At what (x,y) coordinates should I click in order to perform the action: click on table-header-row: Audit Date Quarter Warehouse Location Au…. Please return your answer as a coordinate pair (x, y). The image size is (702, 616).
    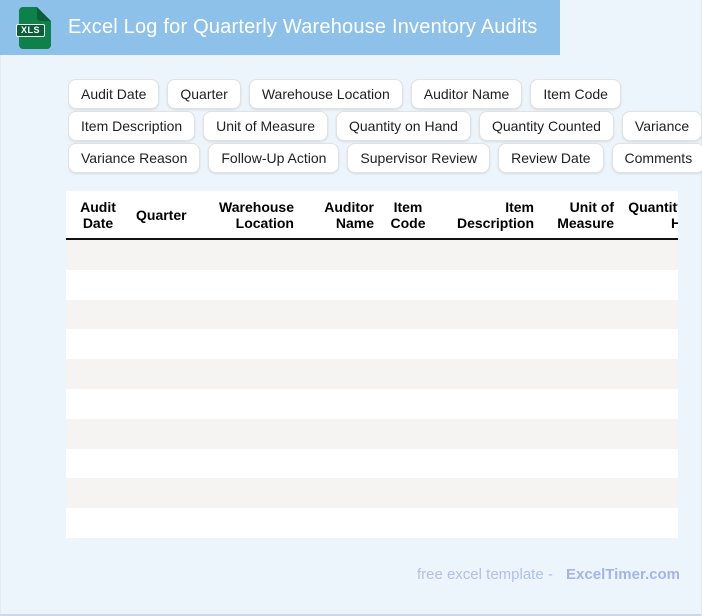
    Looking at the image, I should click on (372, 215).